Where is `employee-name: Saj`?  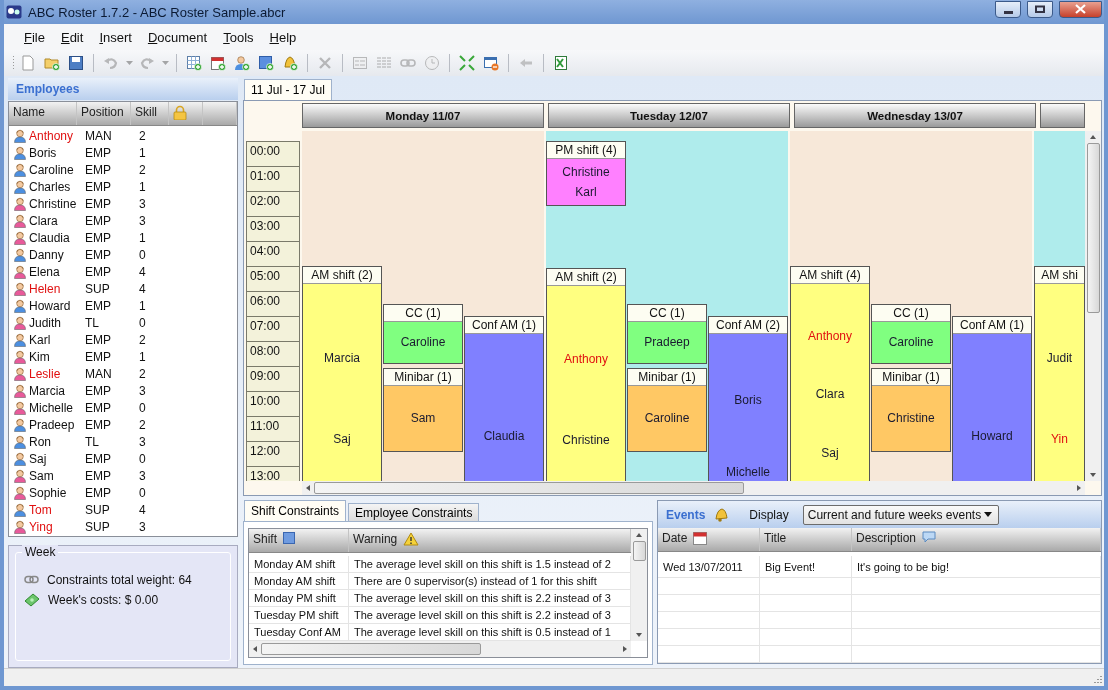 employee-name: Saj is located at coordinates (38, 459).